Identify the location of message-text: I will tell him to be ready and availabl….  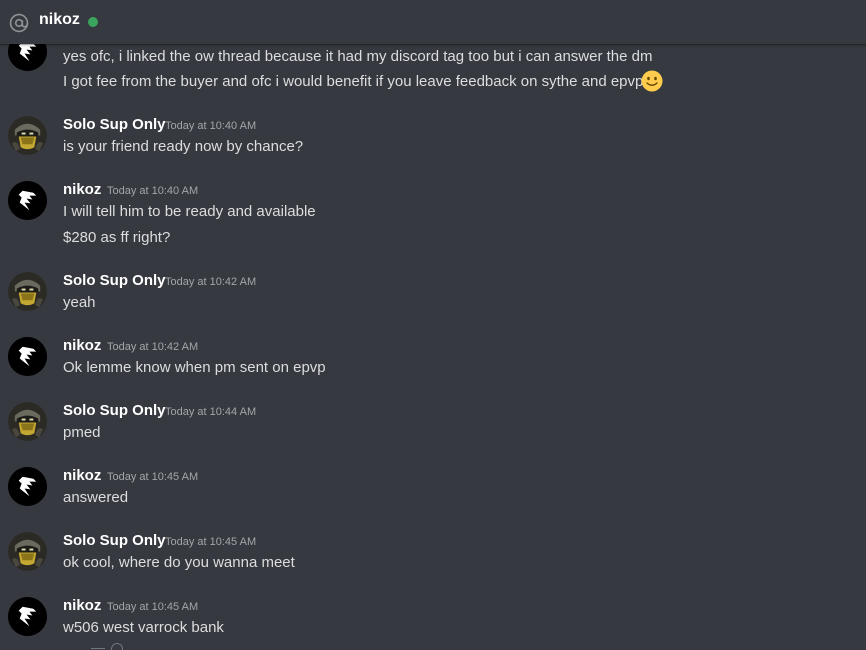
(189, 211).